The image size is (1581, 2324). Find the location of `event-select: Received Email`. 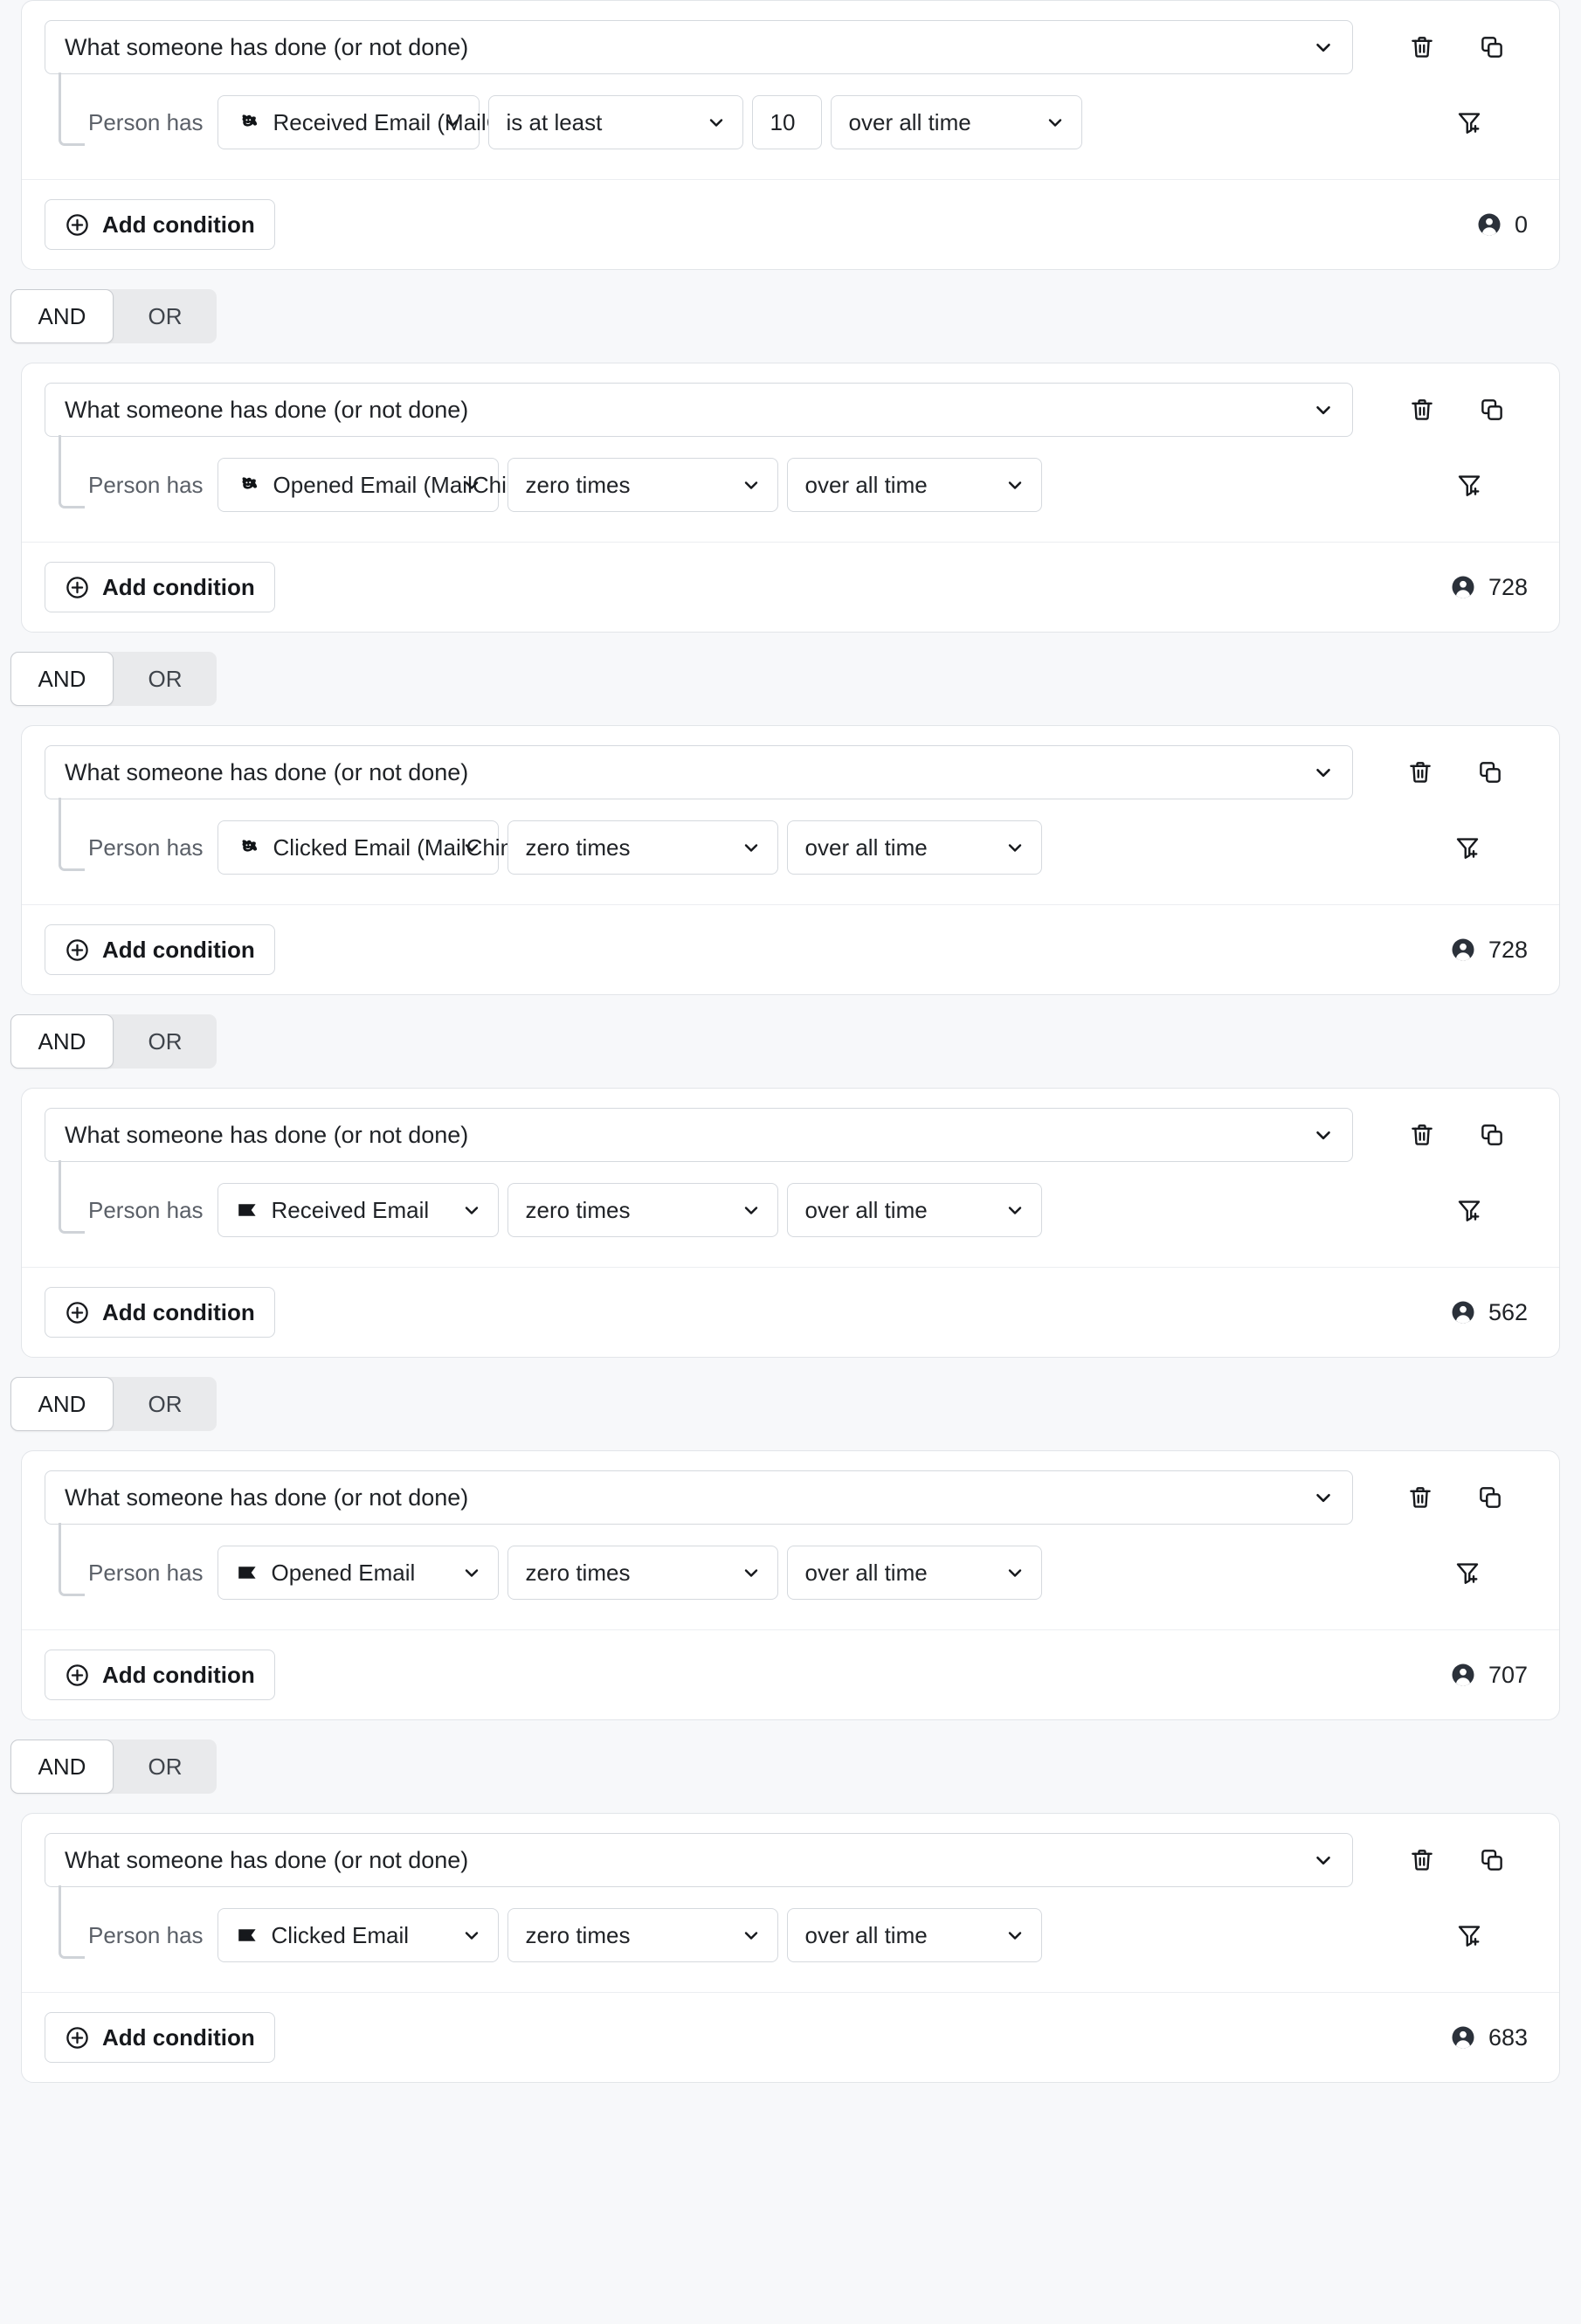

event-select: Received Email is located at coordinates (358, 1210).